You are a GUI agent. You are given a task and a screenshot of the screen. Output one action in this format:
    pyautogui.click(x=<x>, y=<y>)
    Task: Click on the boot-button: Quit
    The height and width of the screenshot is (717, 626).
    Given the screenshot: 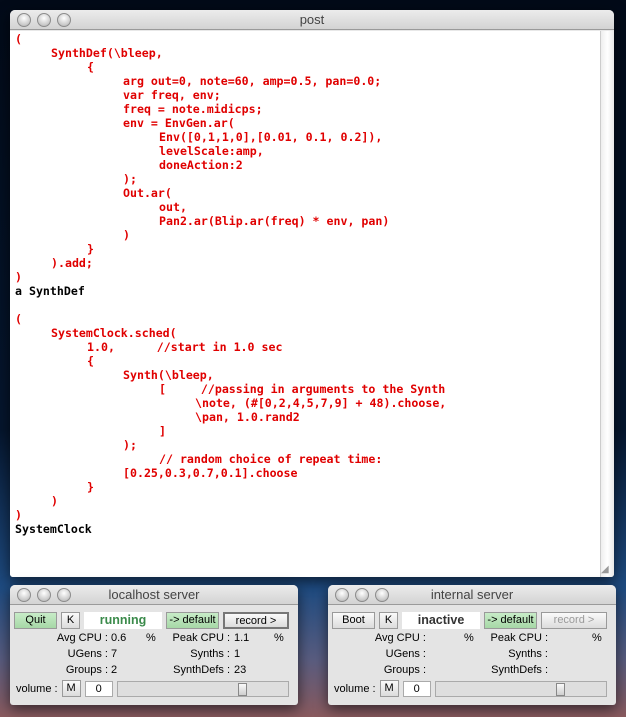 What is the action you would take?
    pyautogui.click(x=35, y=620)
    